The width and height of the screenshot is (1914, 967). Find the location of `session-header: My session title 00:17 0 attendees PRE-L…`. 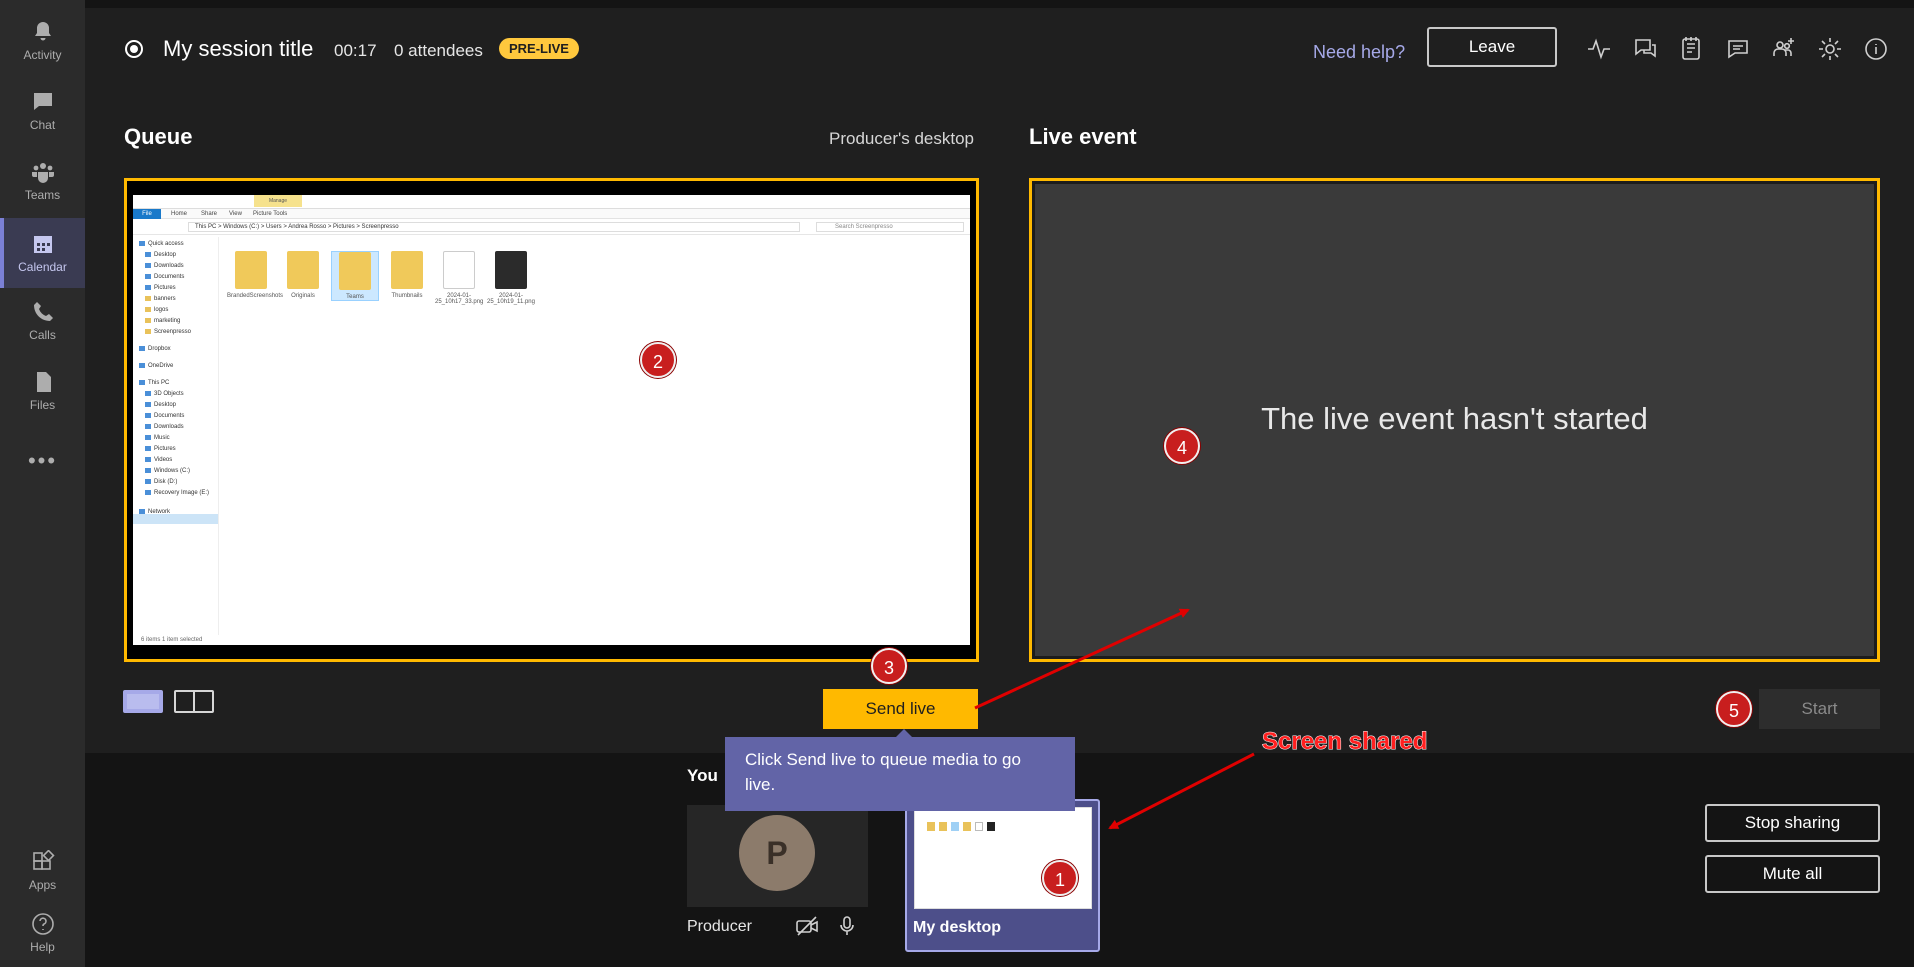

session-header: My session title 00:17 0 attendees PRE-L… is located at coordinates (999, 46).